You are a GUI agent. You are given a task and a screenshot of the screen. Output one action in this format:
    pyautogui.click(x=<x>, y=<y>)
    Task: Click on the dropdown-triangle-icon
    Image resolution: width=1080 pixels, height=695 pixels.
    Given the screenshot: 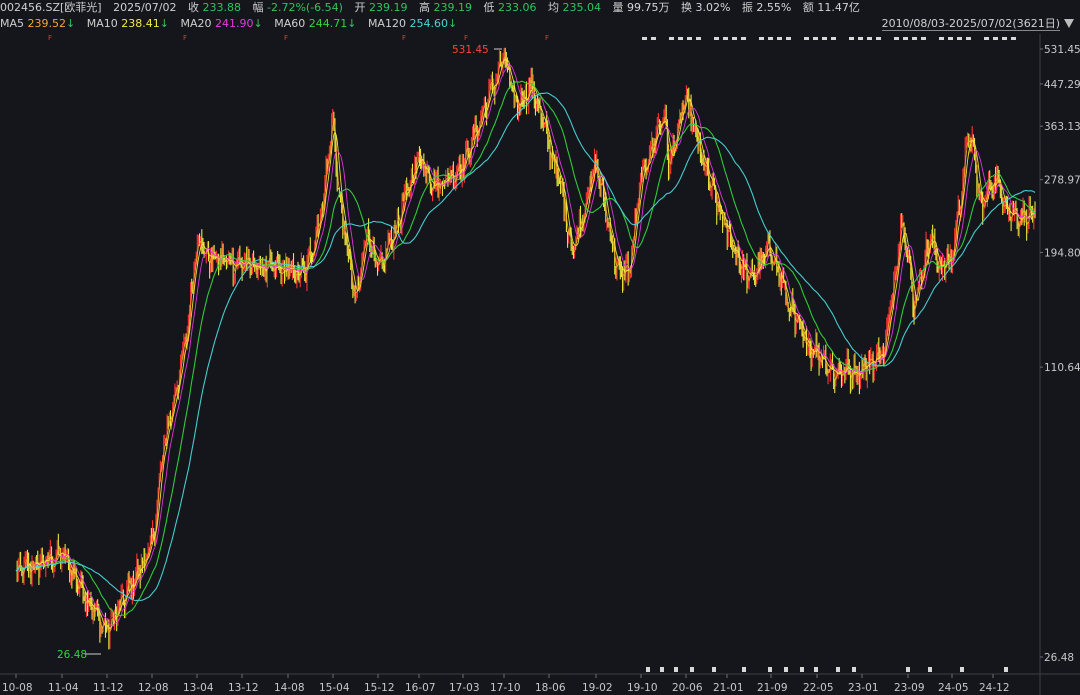 What is the action you would take?
    pyautogui.click(x=1069, y=23)
    